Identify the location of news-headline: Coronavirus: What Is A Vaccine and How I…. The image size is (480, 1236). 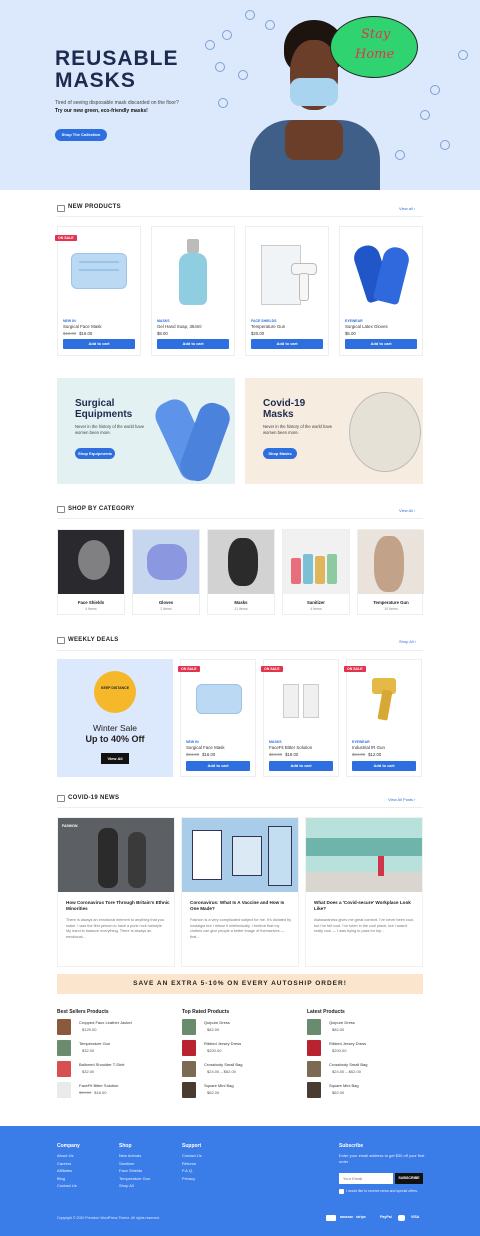
(242, 906).